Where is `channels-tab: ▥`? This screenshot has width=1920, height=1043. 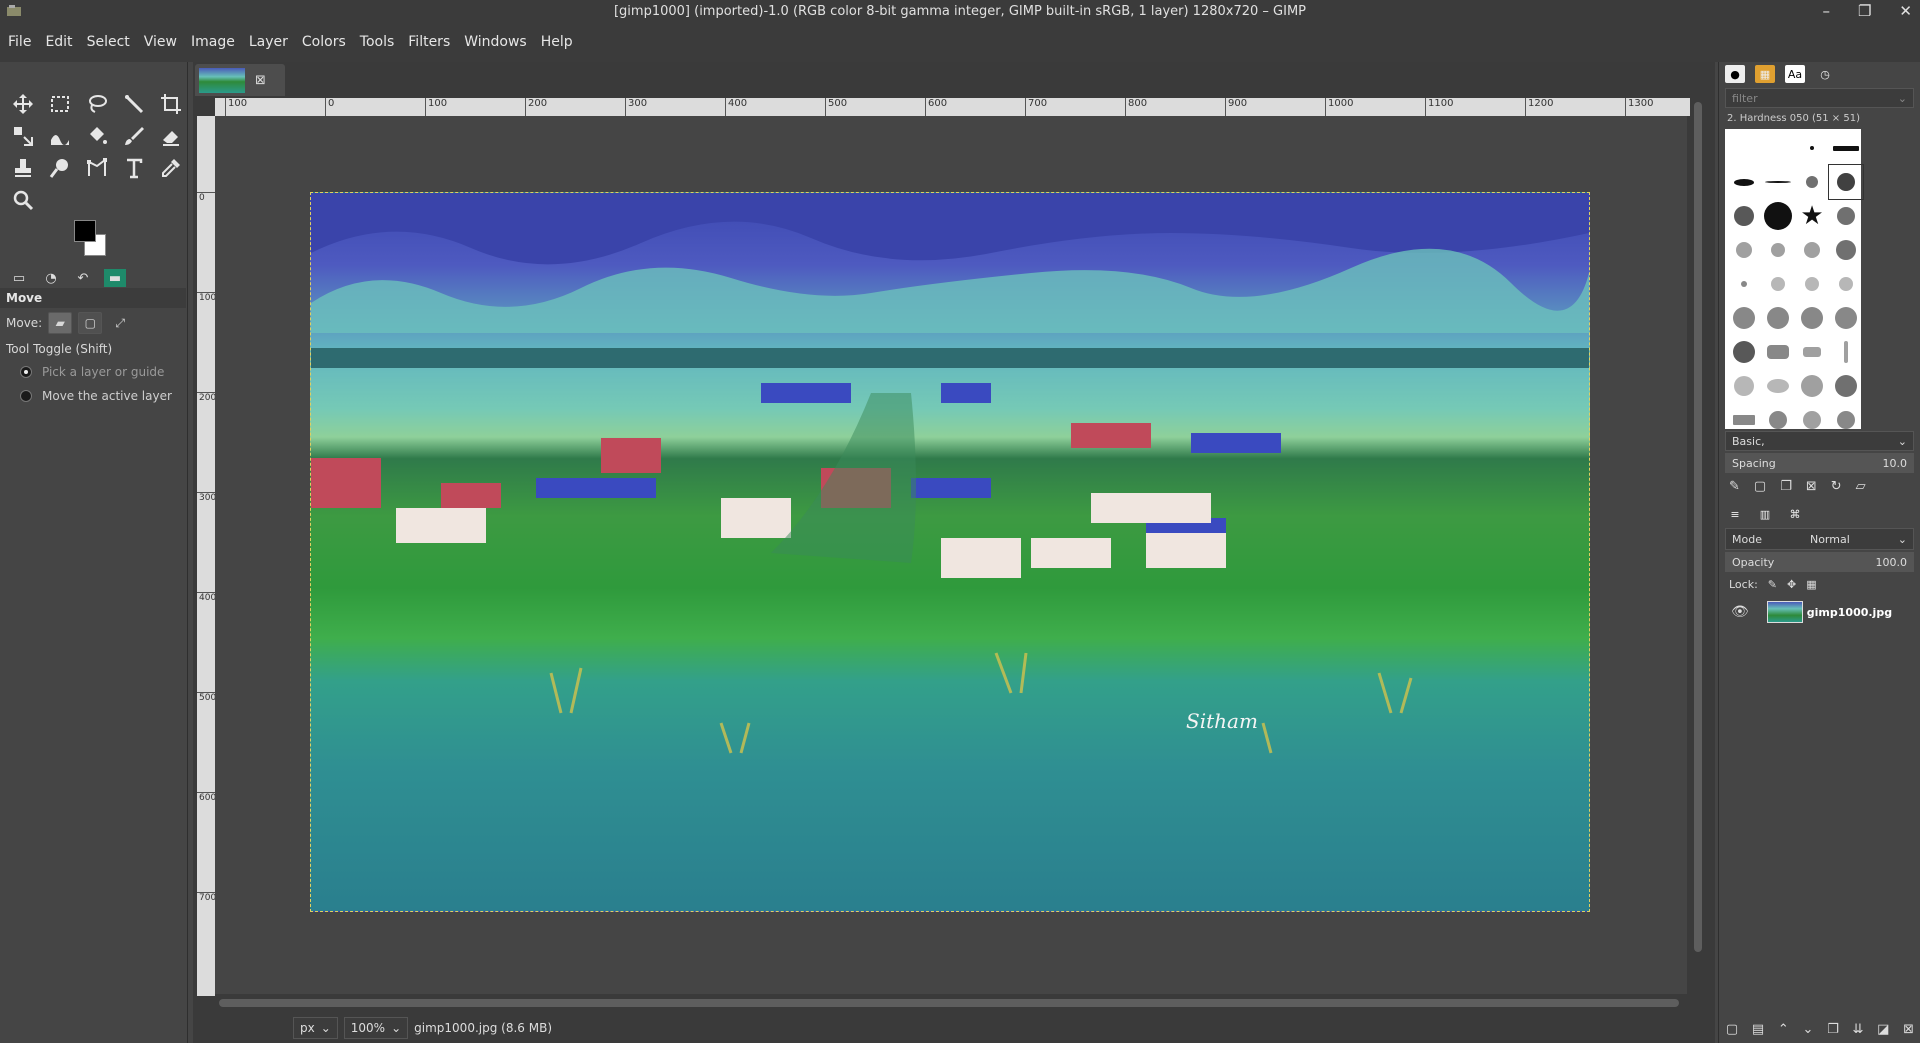
channels-tab: ▥ is located at coordinates (1765, 514).